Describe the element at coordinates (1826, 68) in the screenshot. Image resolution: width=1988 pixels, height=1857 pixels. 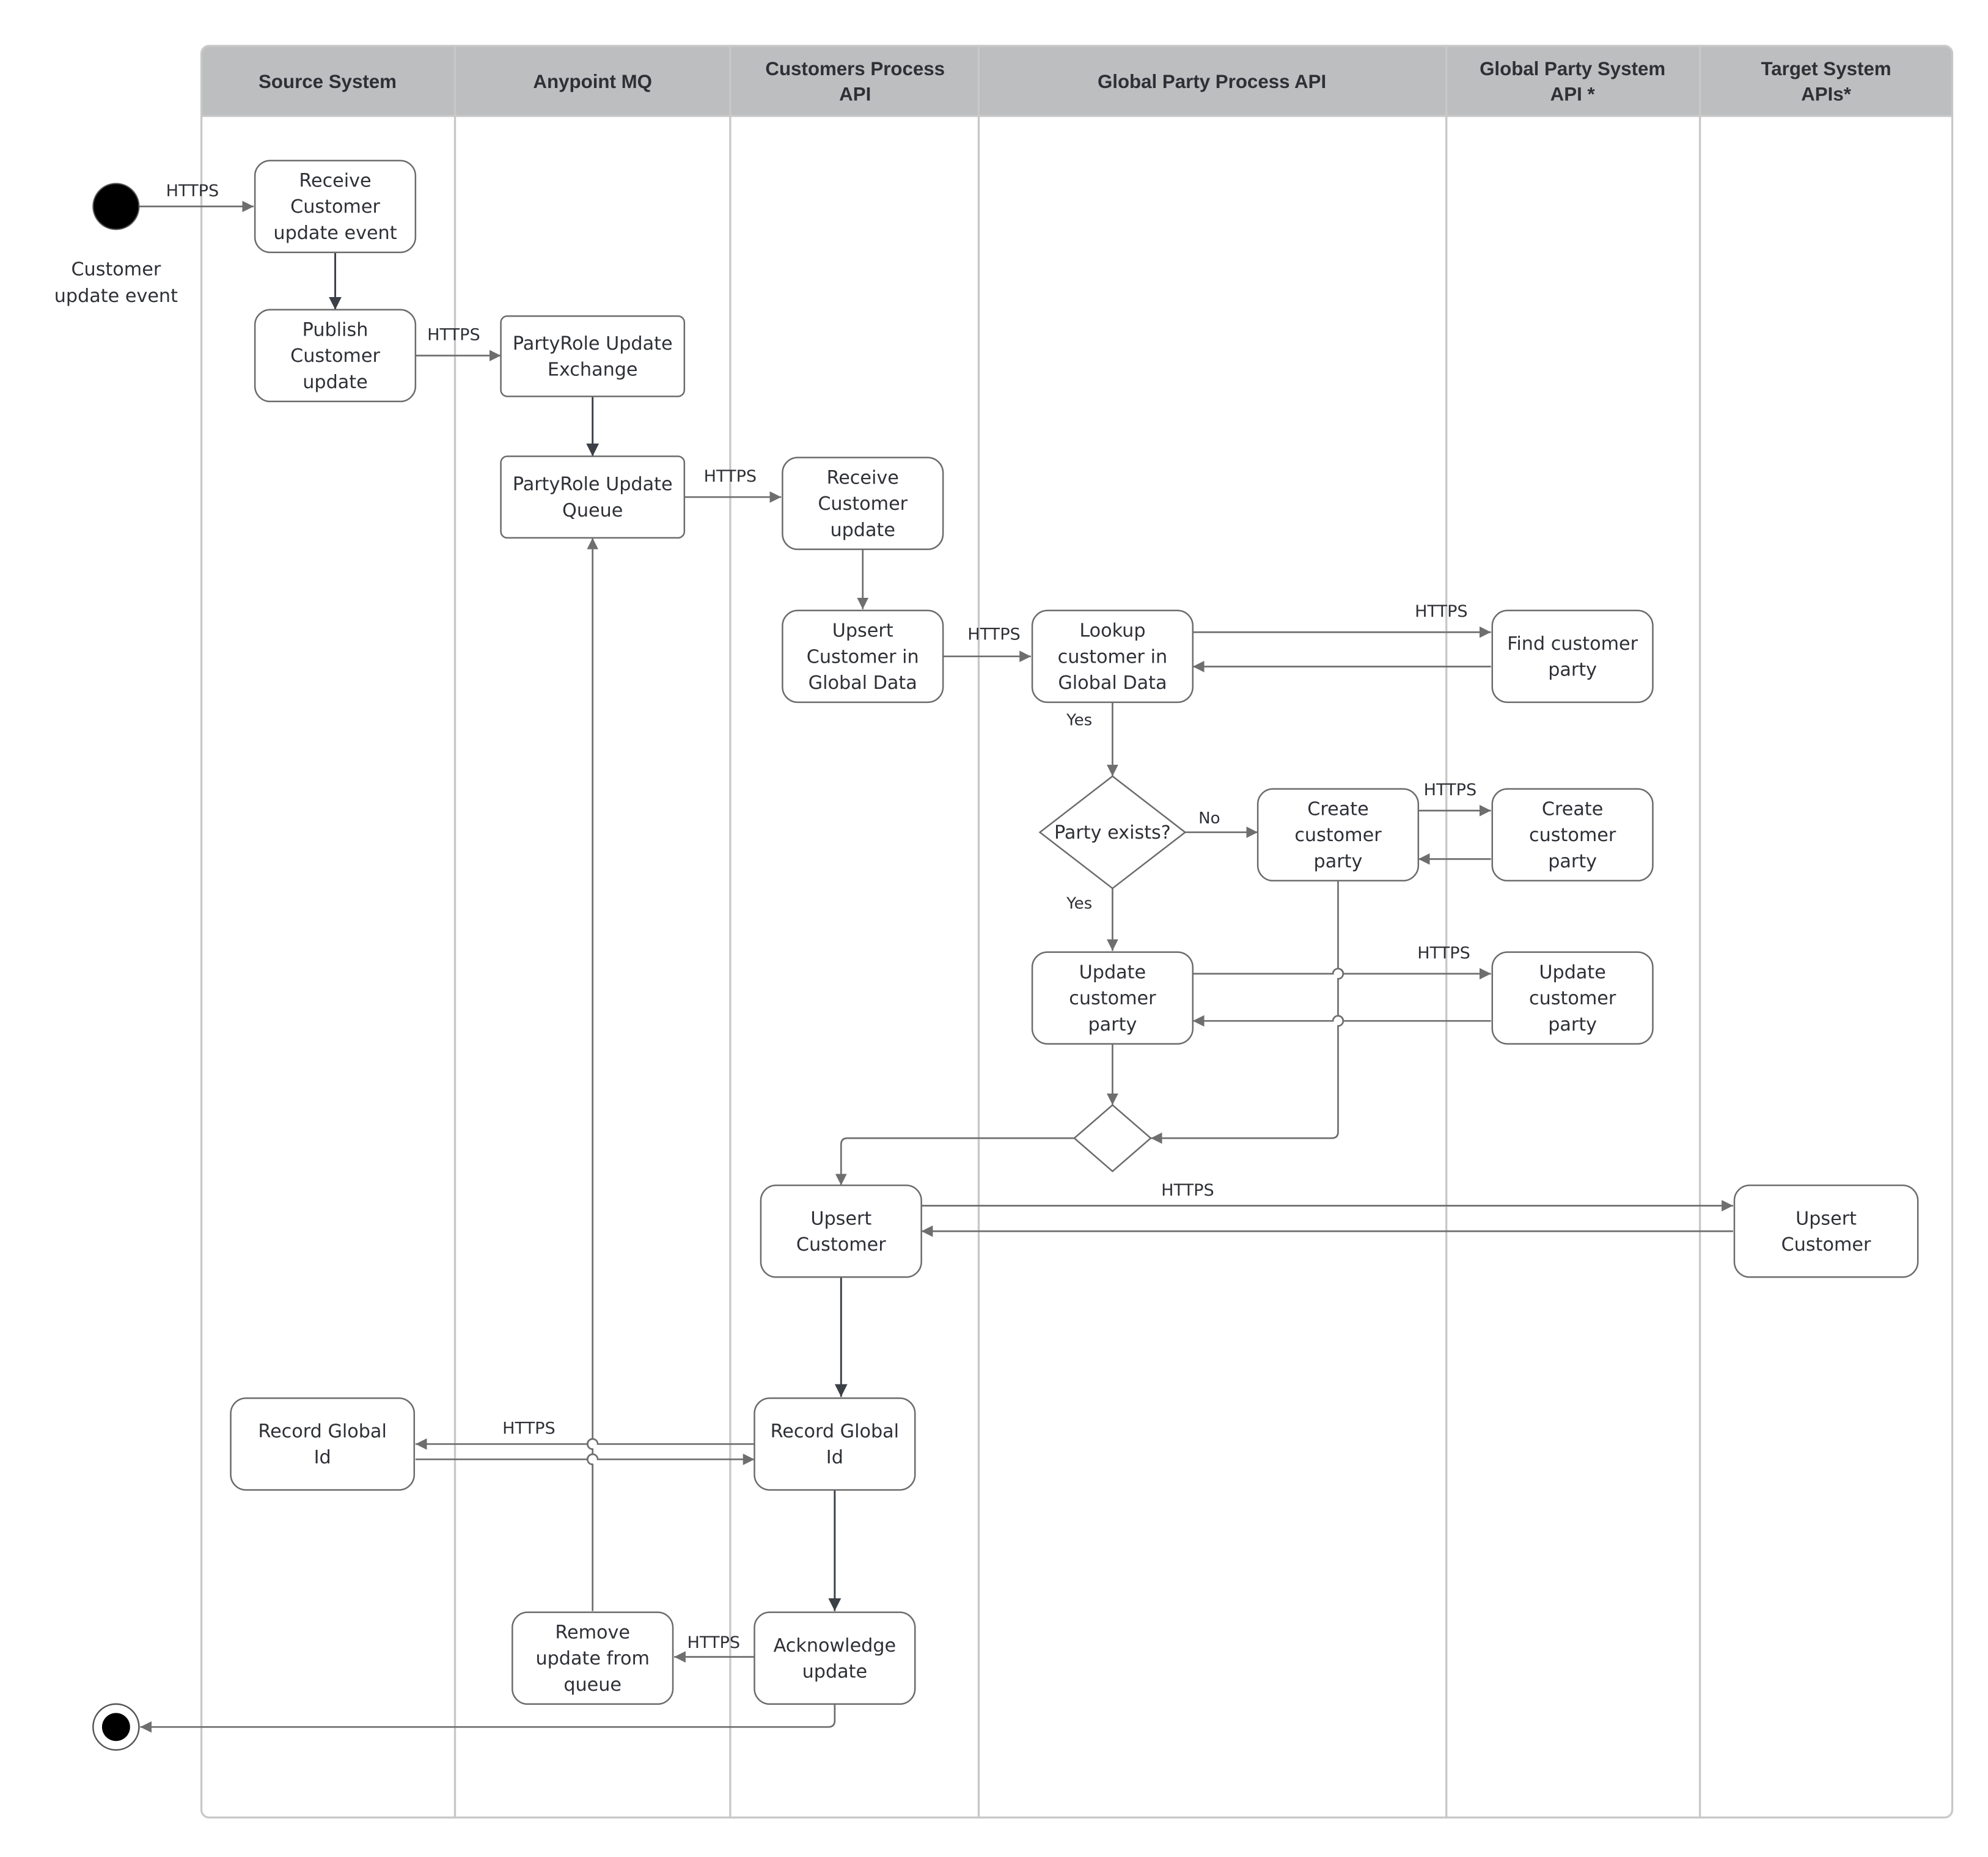
I see `lane-header-tsapi: Target System` at that location.